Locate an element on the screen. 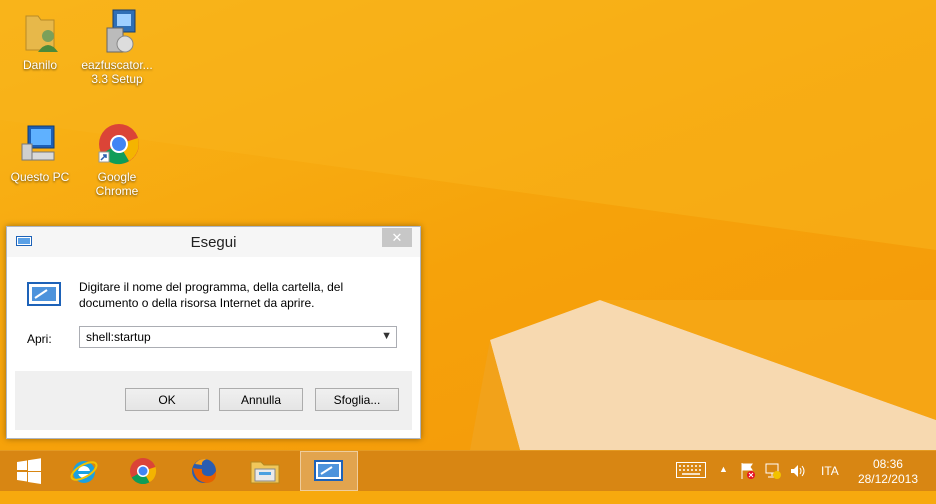 This screenshot has width=936, height=504. action-center-flag-icon is located at coordinates (748, 482).